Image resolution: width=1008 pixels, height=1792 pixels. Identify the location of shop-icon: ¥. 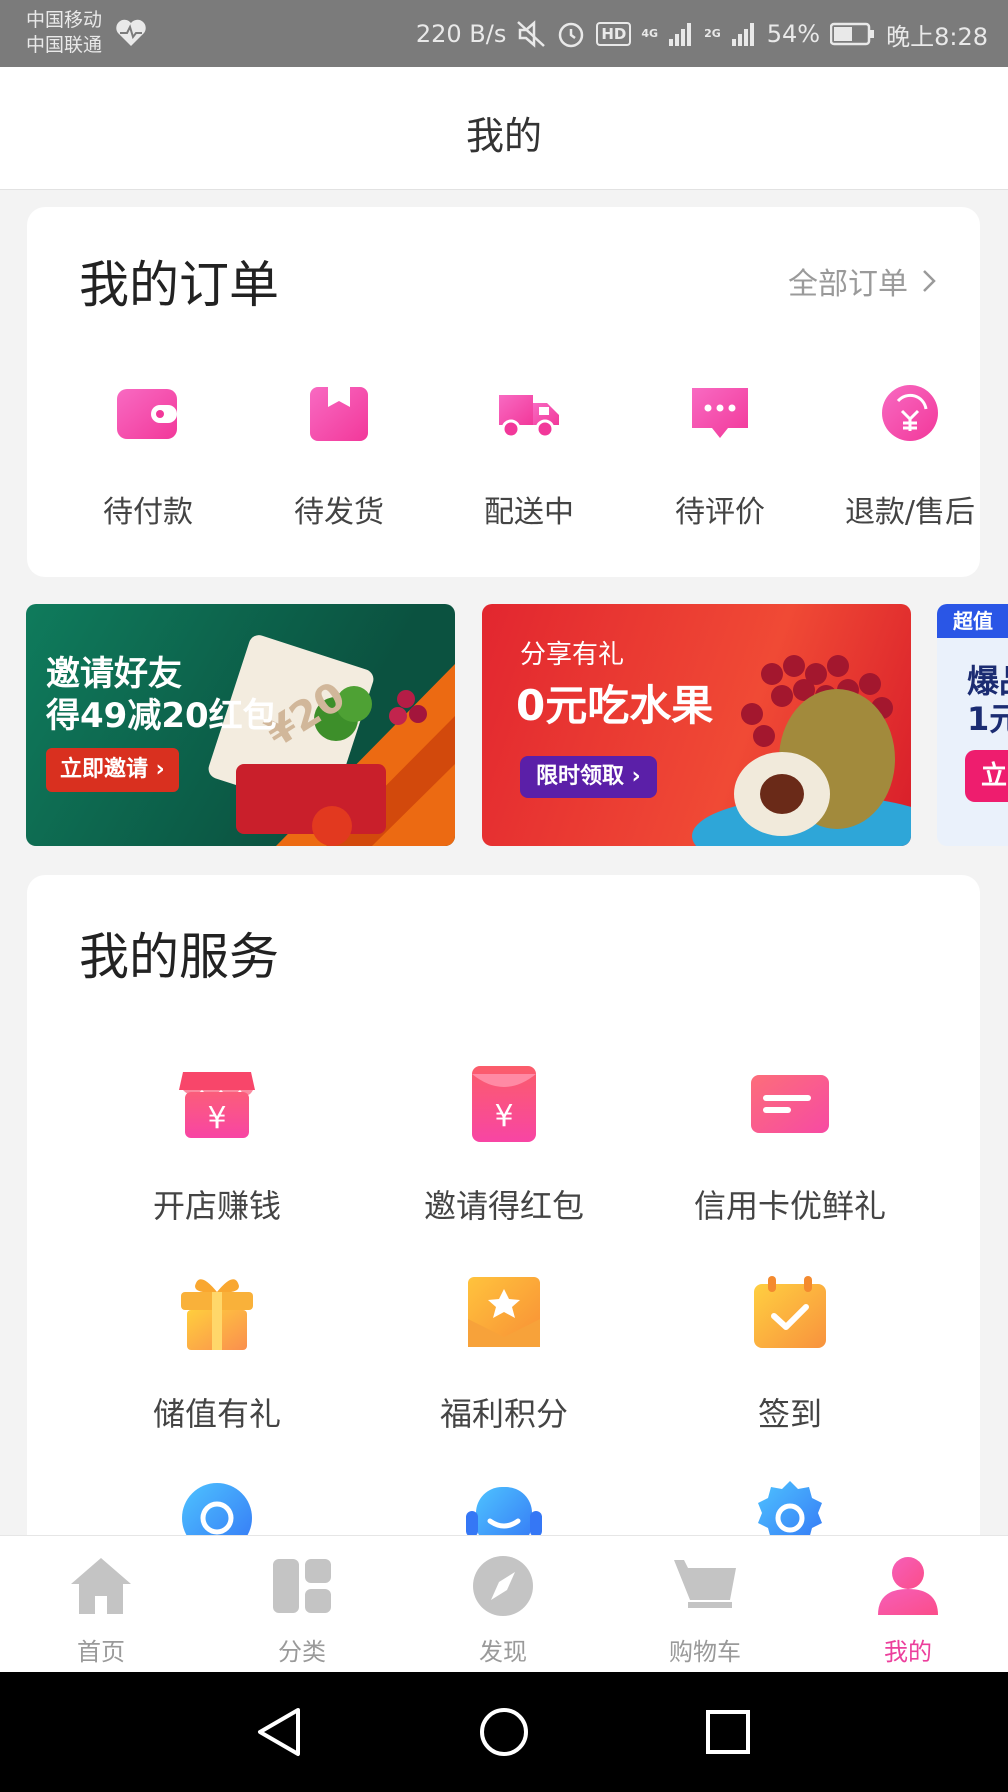
(217, 1105).